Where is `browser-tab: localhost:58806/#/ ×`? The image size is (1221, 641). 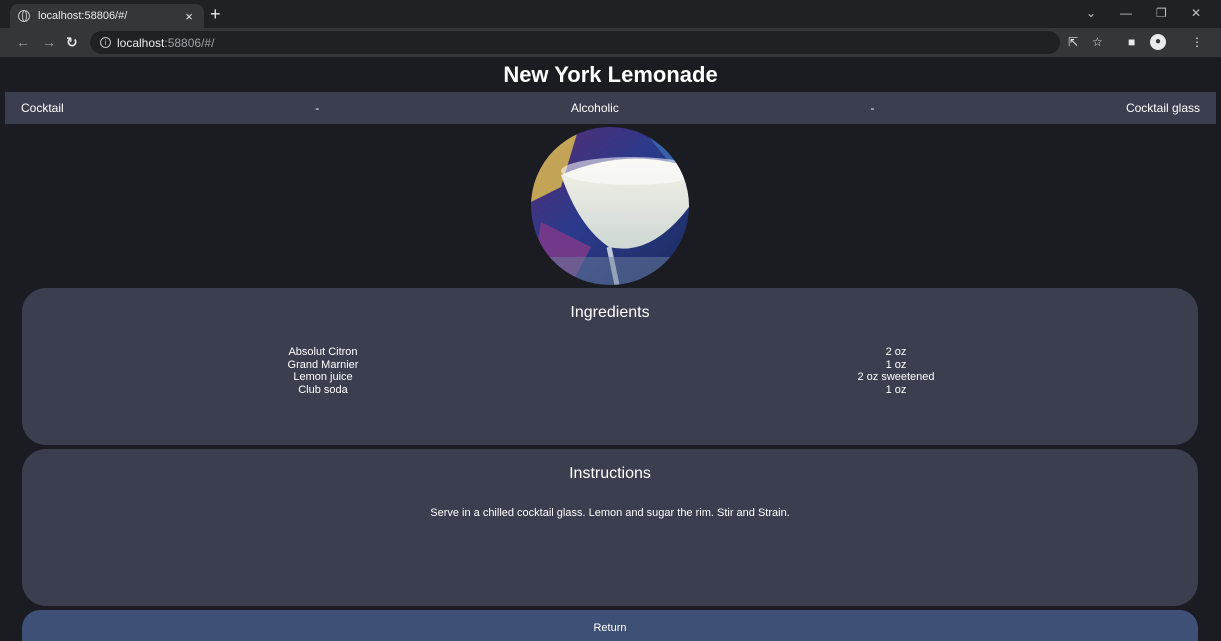
browser-tab: localhost:58806/#/ × is located at coordinates (107, 16).